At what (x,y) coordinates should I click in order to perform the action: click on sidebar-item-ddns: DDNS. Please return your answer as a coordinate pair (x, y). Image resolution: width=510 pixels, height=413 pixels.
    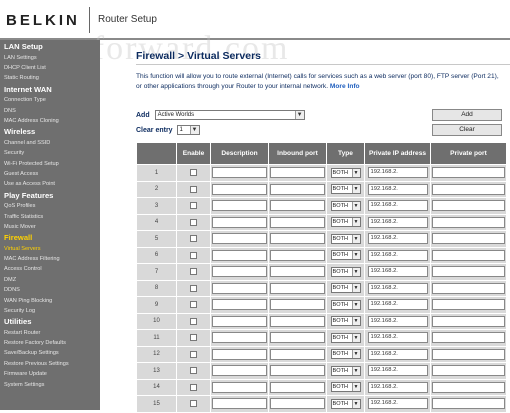
    Looking at the image, I should click on (50, 290).